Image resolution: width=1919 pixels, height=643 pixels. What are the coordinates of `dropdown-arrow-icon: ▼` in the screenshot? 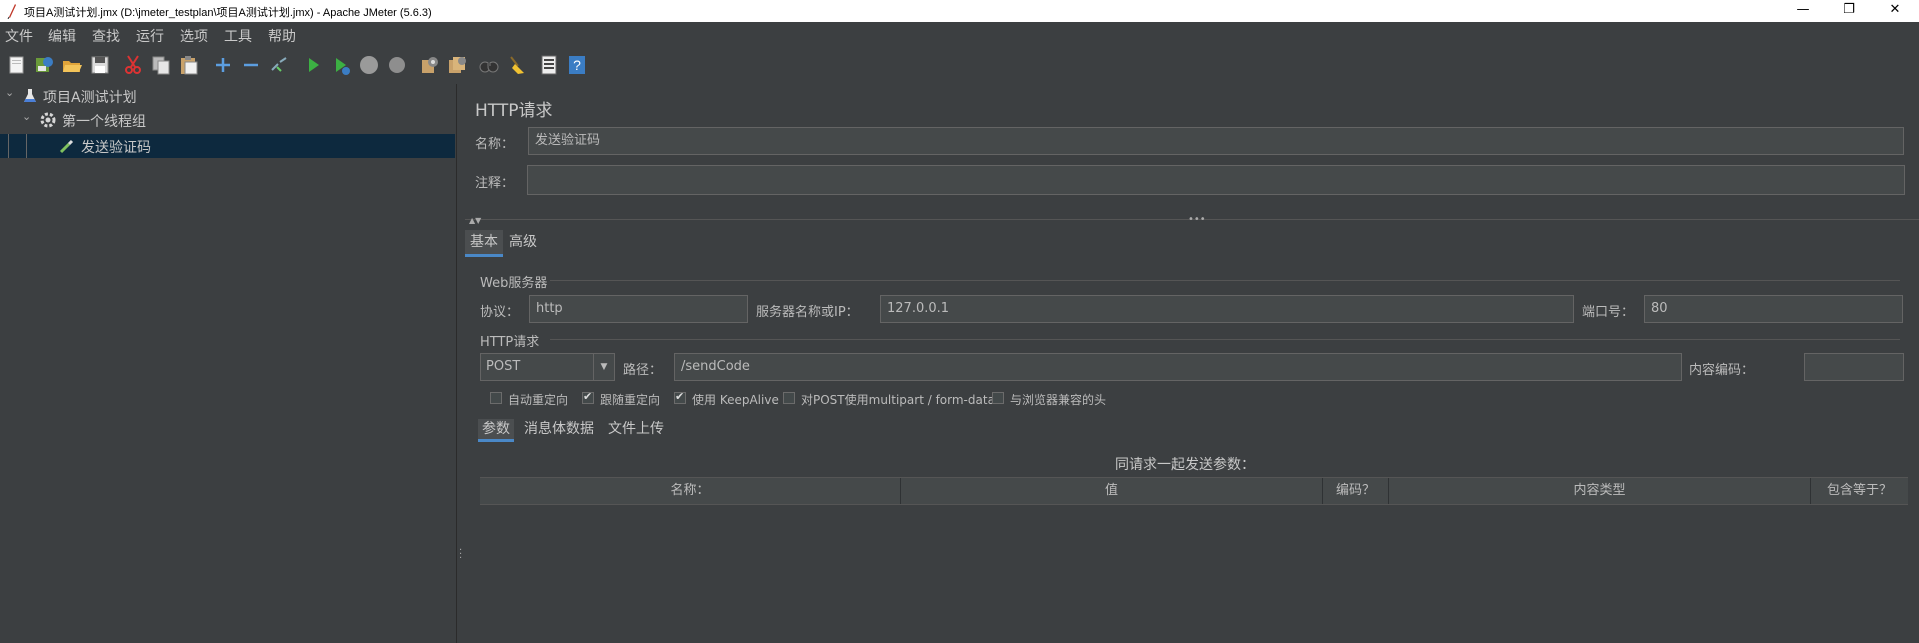 It's located at (603, 367).